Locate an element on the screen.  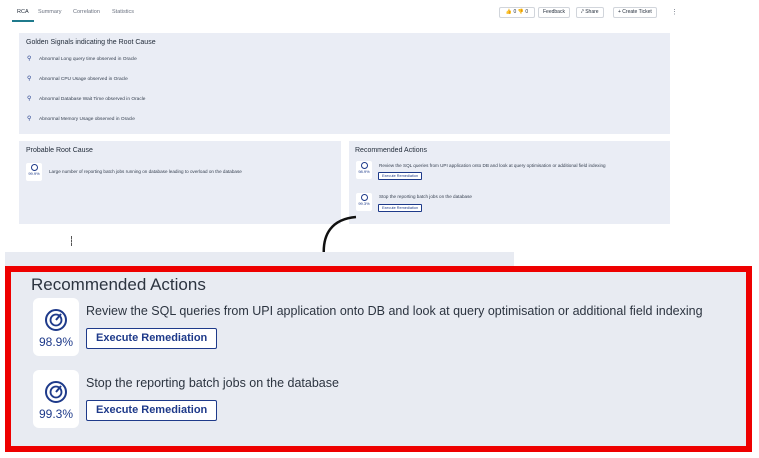
more-options-icon: ⋮ is located at coordinates (674, 12).